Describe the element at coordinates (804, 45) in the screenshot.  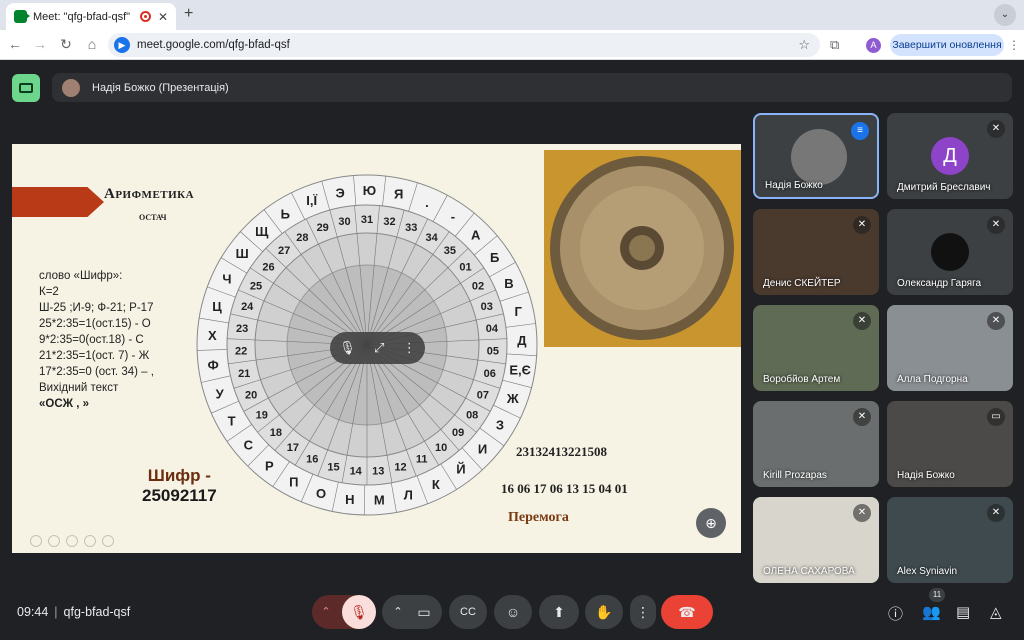
I see `bookmark-star-icon: ☆` at that location.